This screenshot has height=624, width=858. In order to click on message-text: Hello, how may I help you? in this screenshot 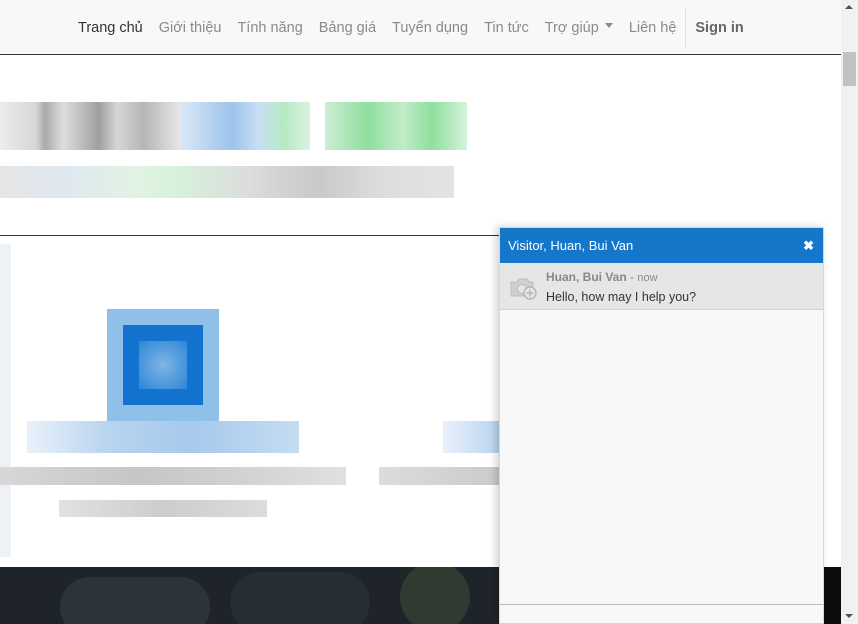, I will do `click(621, 297)`.